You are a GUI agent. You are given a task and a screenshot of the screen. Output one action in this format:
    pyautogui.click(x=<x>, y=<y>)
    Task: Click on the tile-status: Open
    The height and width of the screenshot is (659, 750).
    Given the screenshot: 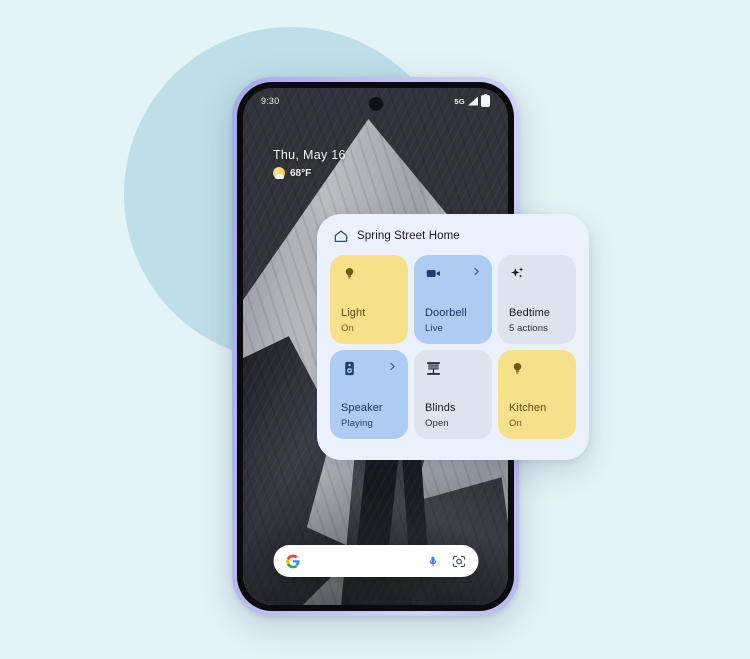 What is the action you would take?
    pyautogui.click(x=437, y=424)
    